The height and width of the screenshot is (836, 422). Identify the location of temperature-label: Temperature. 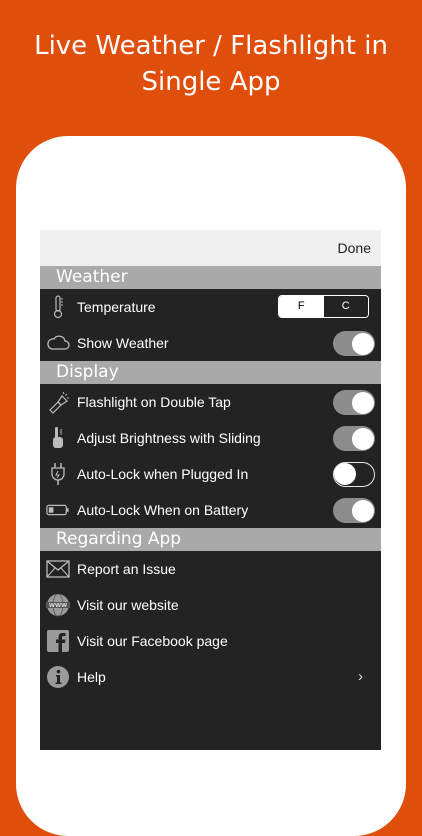
(116, 307).